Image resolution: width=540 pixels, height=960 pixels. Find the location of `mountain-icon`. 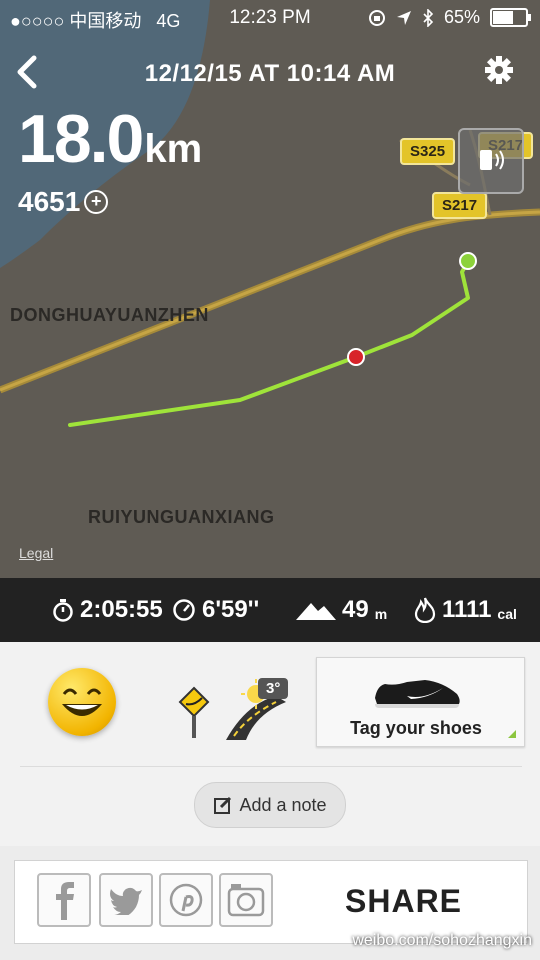

mountain-icon is located at coordinates (316, 611).